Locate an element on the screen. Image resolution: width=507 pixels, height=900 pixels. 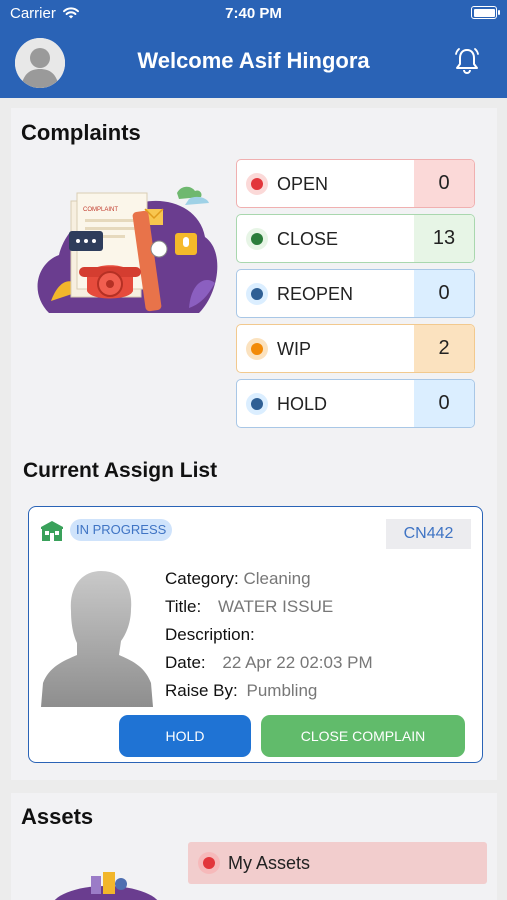
my-assets-label: My Assets is located at coordinates (269, 863).